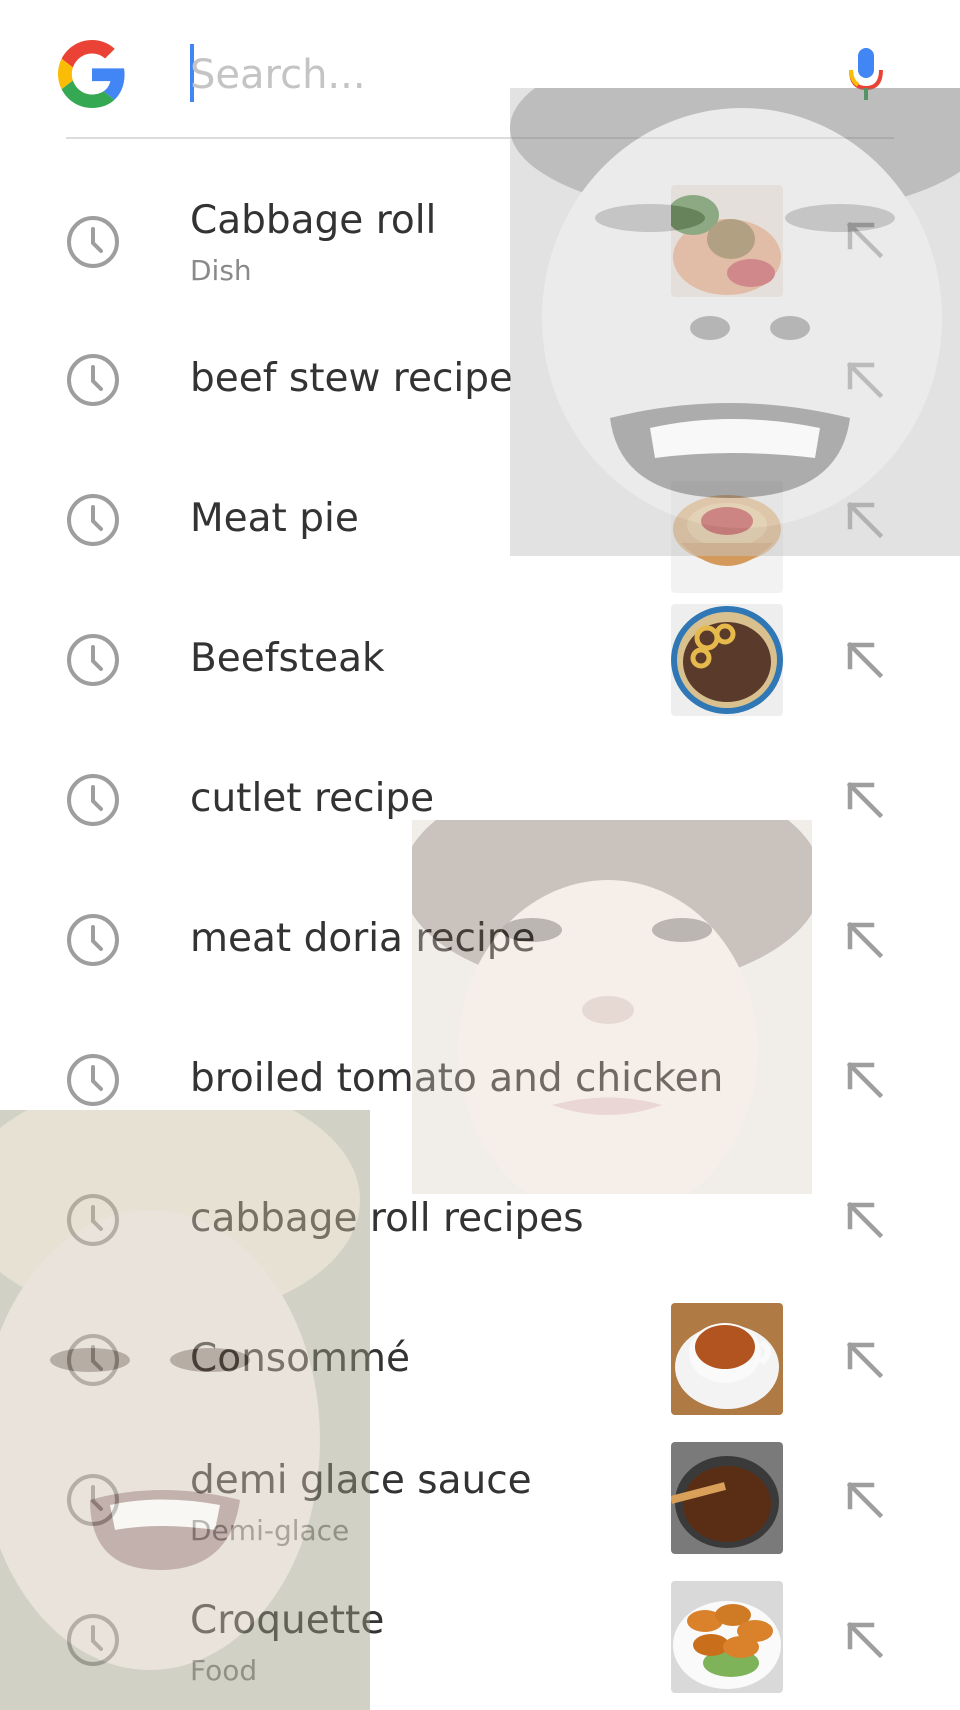 The width and height of the screenshot is (960, 1710). I want to click on suggestion-row: beef stew recipe, so click(480, 380).